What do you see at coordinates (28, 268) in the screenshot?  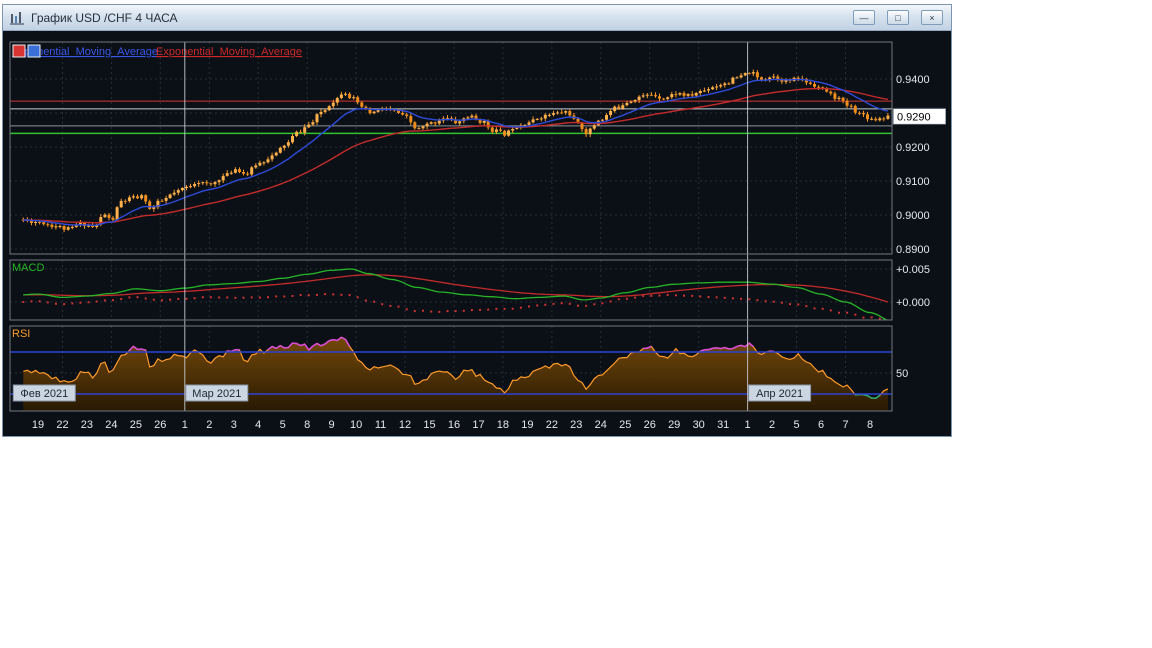 I see `macd-label: MACD` at bounding box center [28, 268].